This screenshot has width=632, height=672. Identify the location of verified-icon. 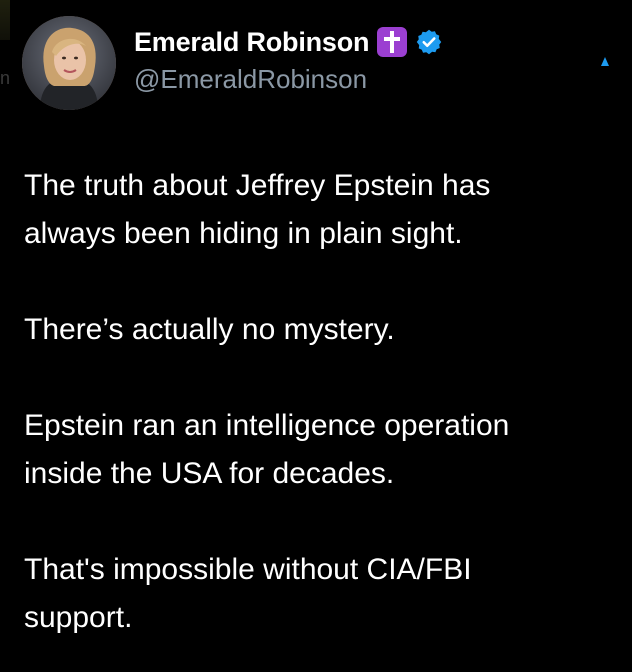
(429, 42).